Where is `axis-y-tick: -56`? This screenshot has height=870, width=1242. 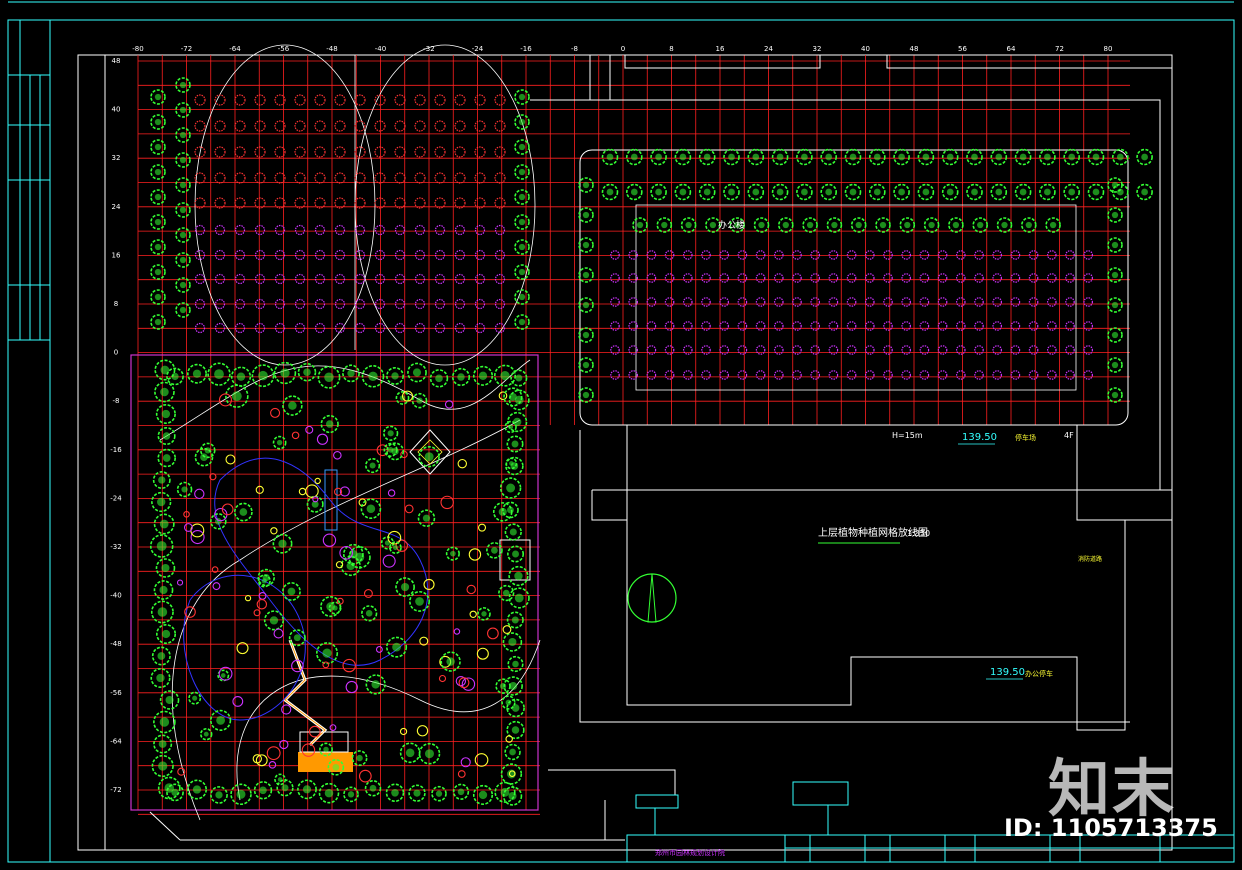 axis-y-tick: -56 is located at coordinates (116, 693).